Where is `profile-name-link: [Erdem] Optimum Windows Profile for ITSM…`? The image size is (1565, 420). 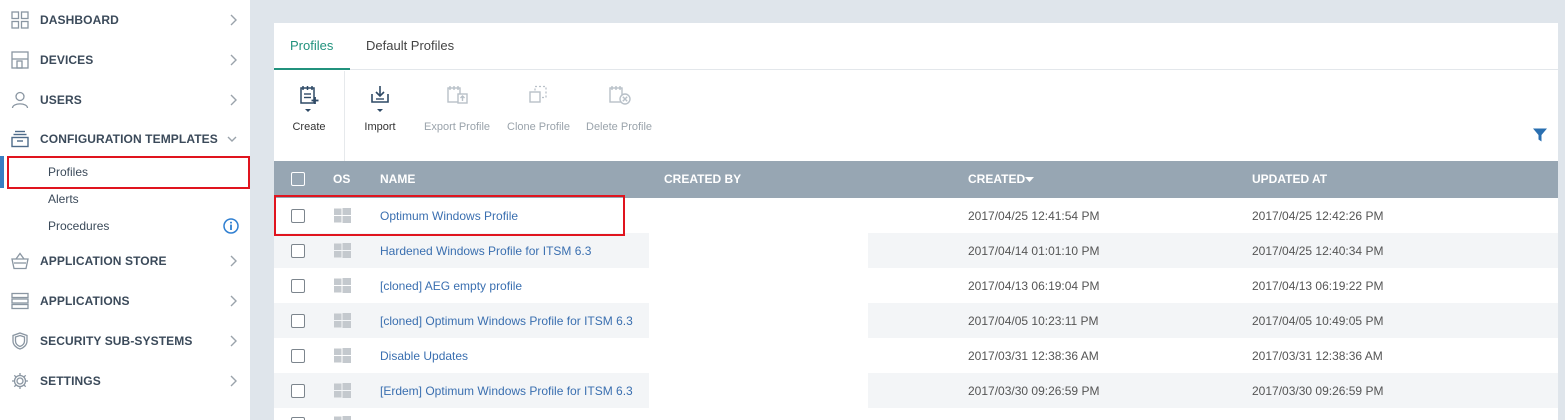 profile-name-link: [Erdem] Optimum Windows Profile for ITSM… is located at coordinates (506, 391).